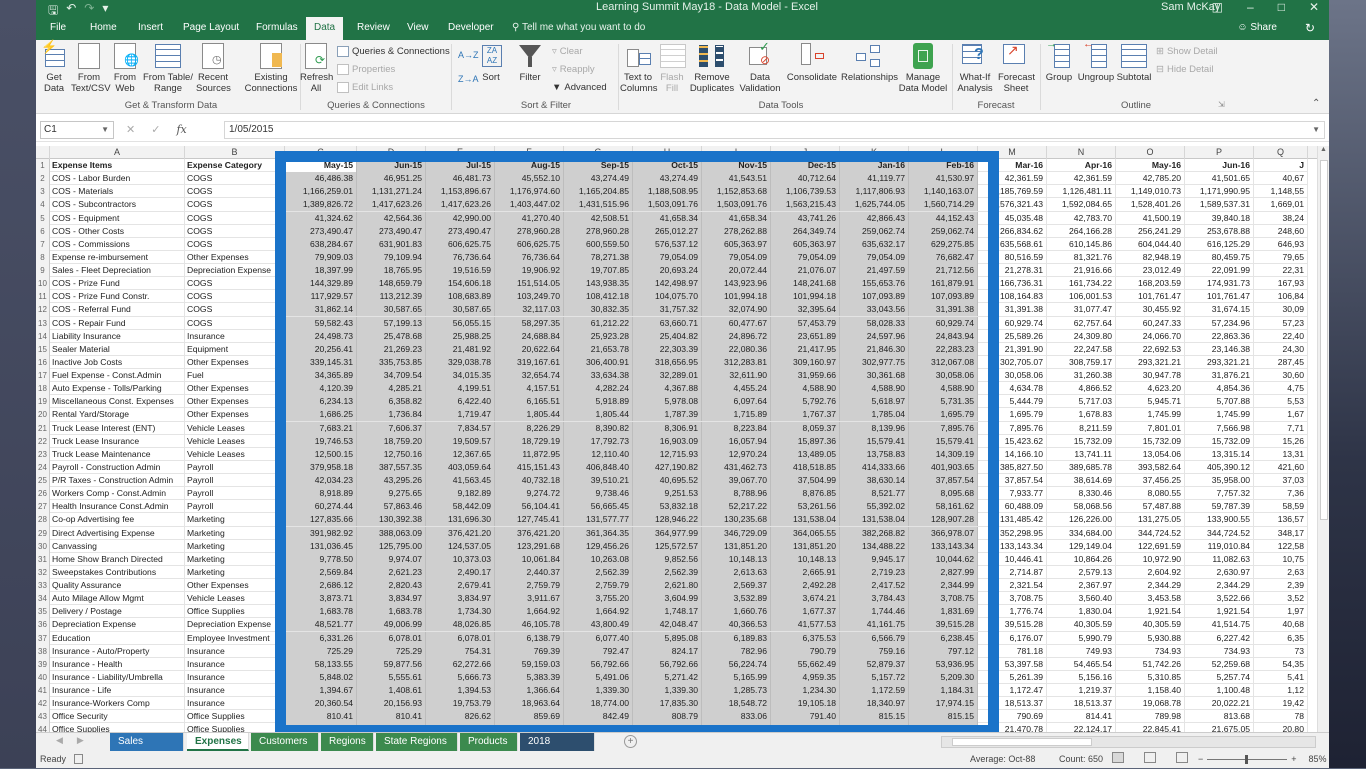 Image resolution: width=1366 pixels, height=769 pixels. Describe the element at coordinates (1221, 104) in the screenshot. I see `dialog-launcher-icon: ⇲` at that location.